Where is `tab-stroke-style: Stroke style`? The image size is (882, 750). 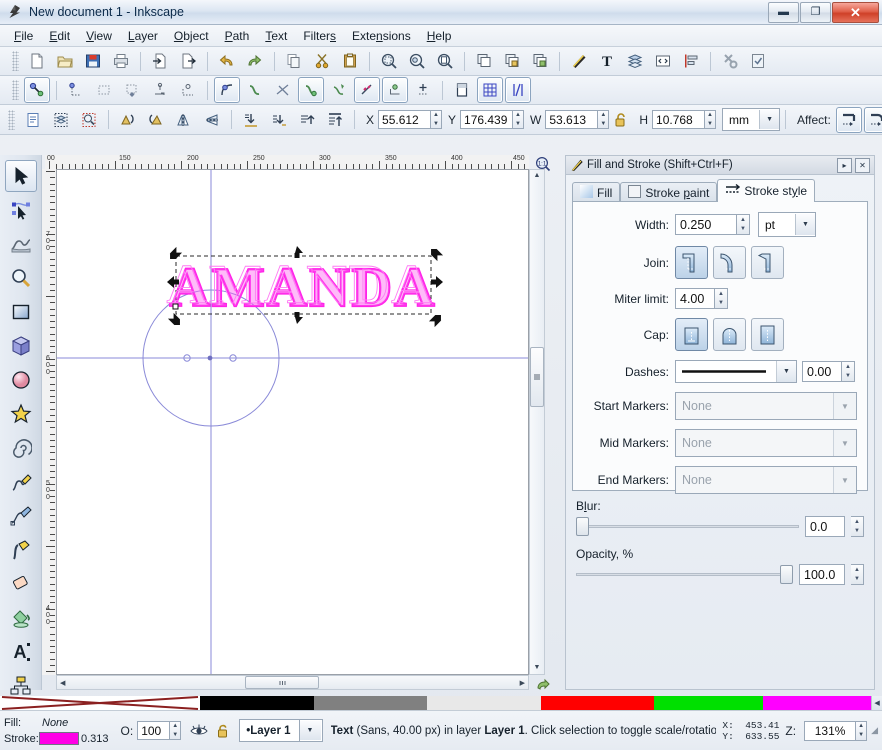 tab-stroke-style: Stroke style is located at coordinates (766, 190).